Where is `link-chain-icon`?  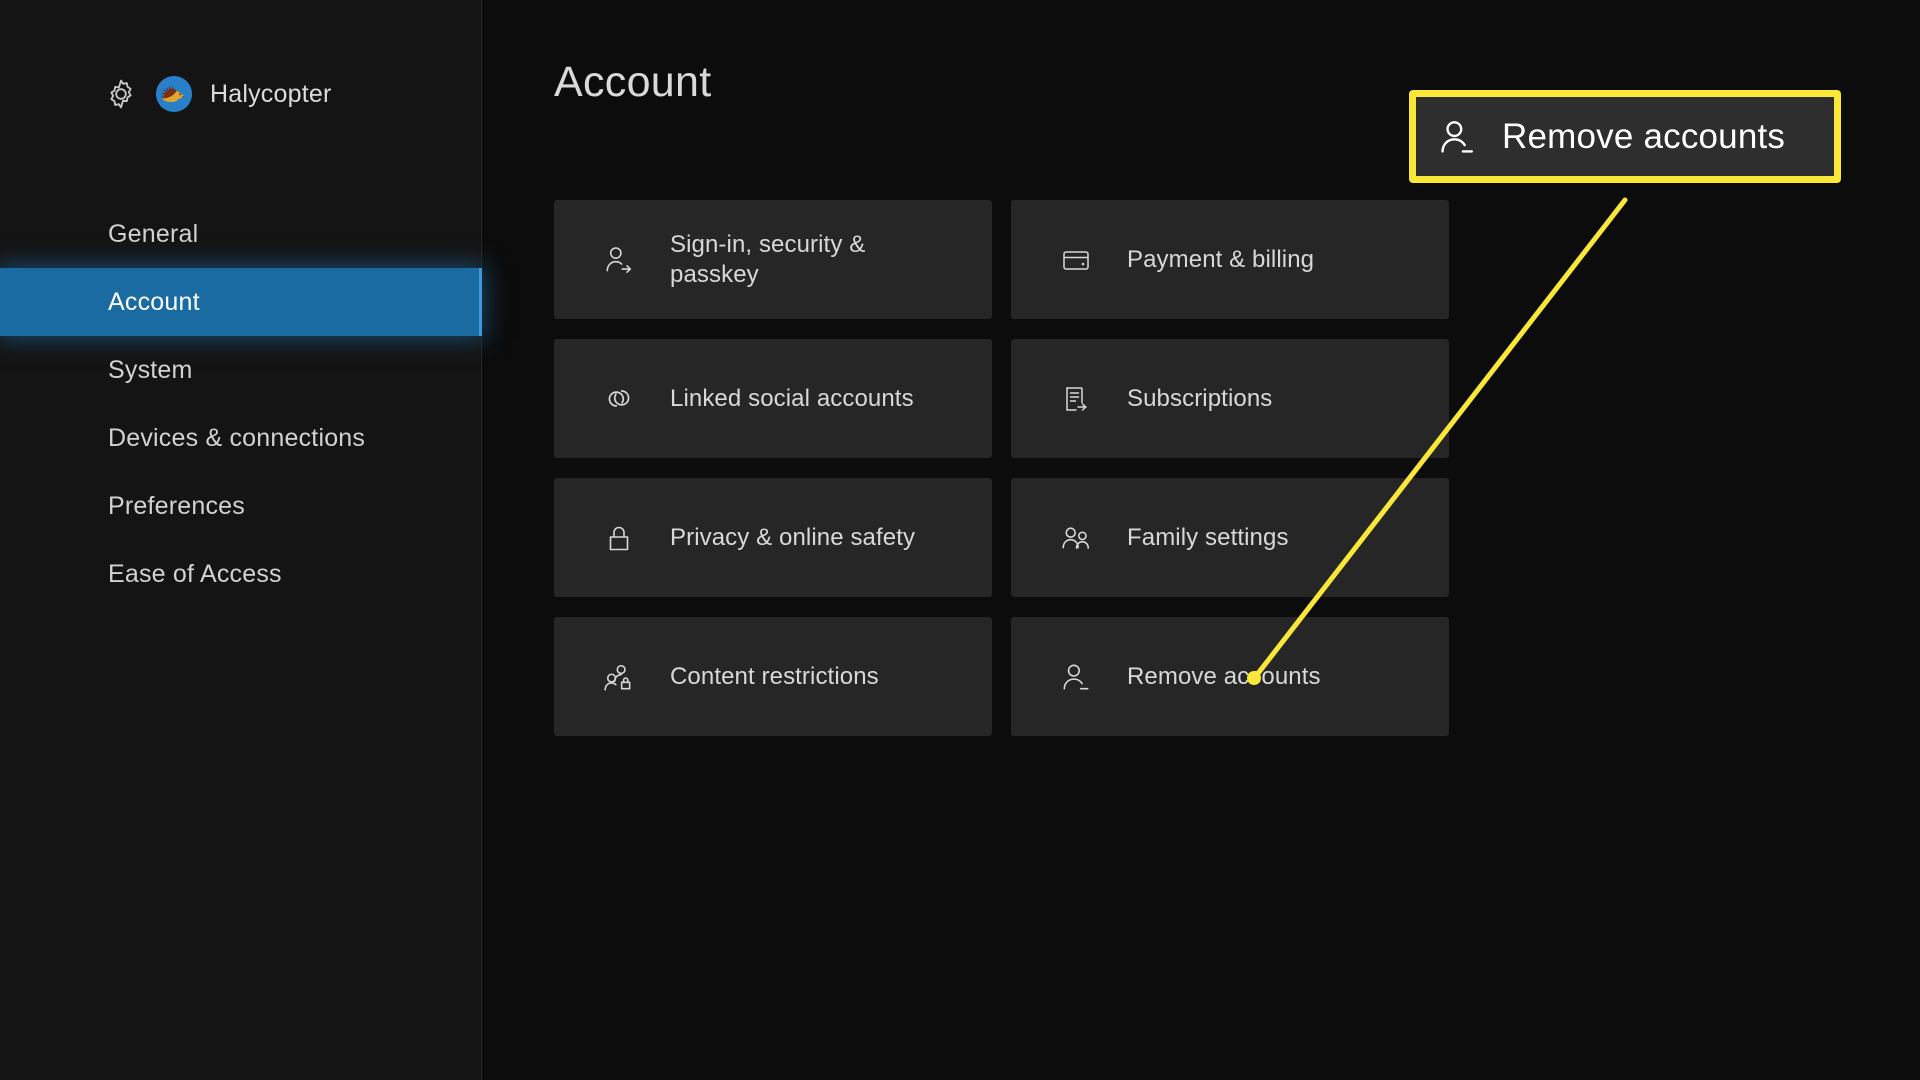 link-chain-icon is located at coordinates (619, 399).